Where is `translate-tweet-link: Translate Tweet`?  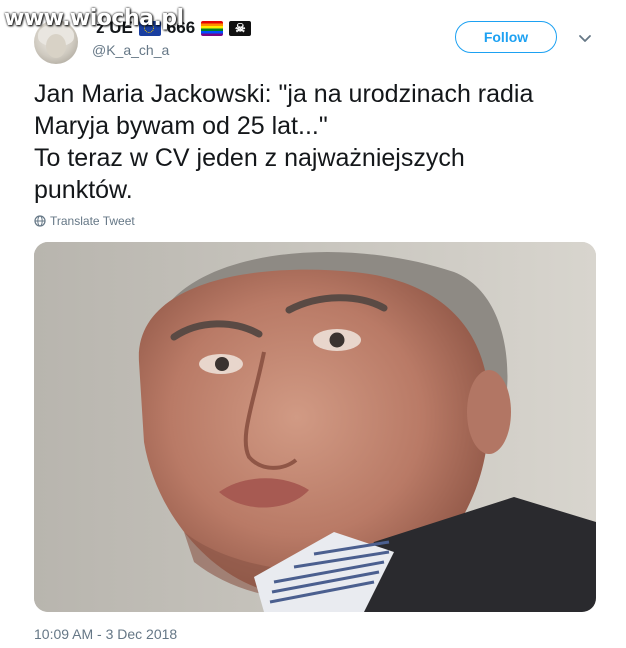 translate-tweet-link: Translate Tweet is located at coordinates (84, 221).